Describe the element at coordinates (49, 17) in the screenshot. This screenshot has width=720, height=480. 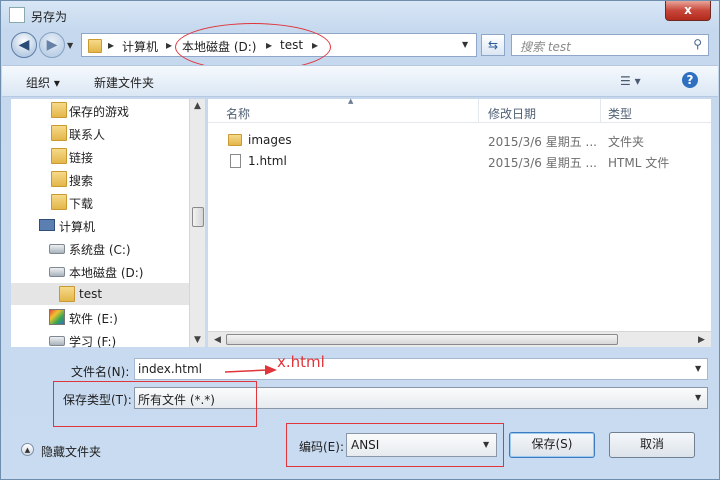
I see `window-title-text: 另存为` at that location.